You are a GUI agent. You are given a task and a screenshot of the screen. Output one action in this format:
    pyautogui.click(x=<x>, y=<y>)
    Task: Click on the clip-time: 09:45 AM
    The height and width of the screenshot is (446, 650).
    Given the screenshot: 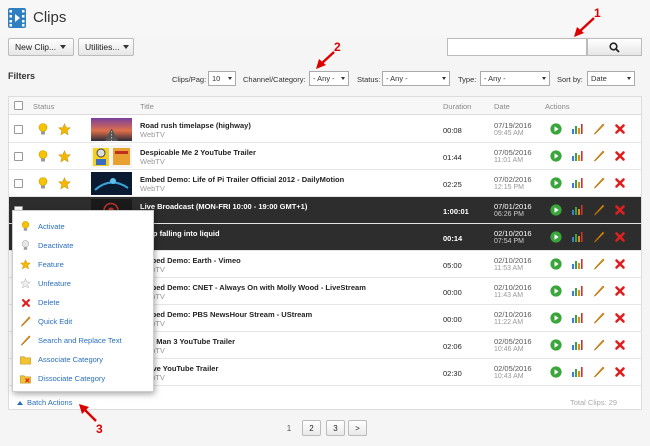 What is the action you would take?
    pyautogui.click(x=509, y=133)
    